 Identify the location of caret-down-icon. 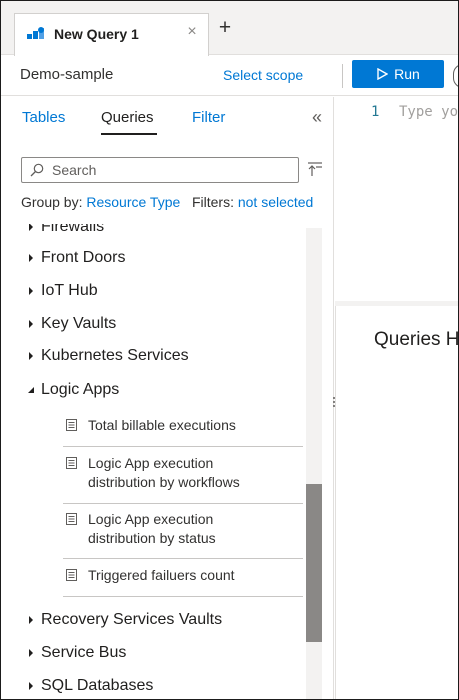
(31, 390).